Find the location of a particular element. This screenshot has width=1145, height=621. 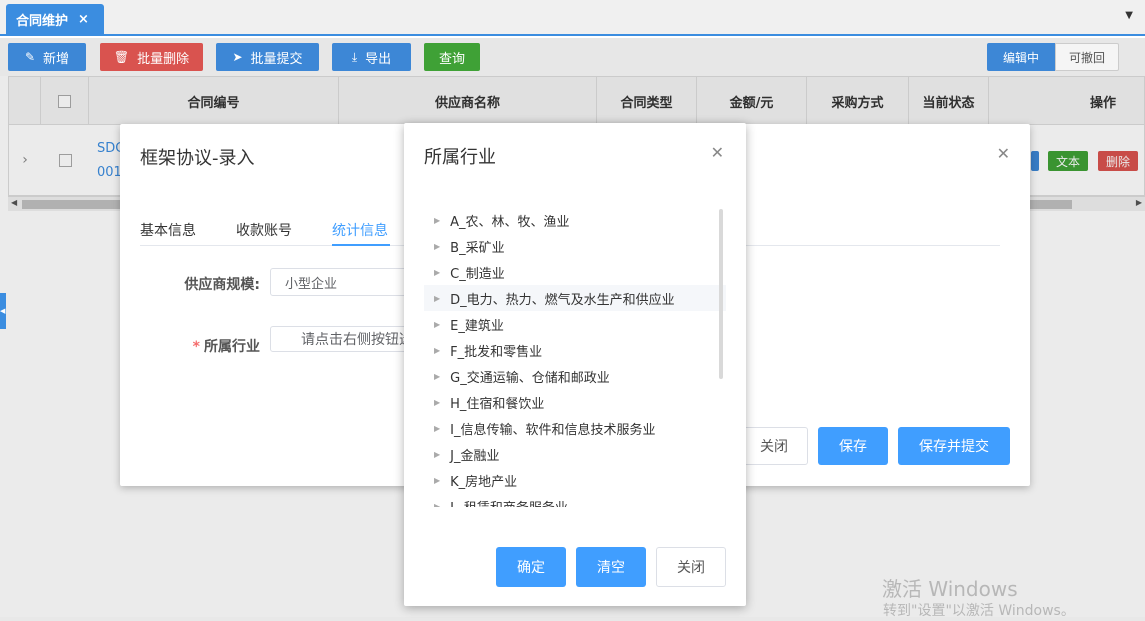

tree-node: ▶ I_信息传输、软件和信息技术服务业 is located at coordinates (575, 428).